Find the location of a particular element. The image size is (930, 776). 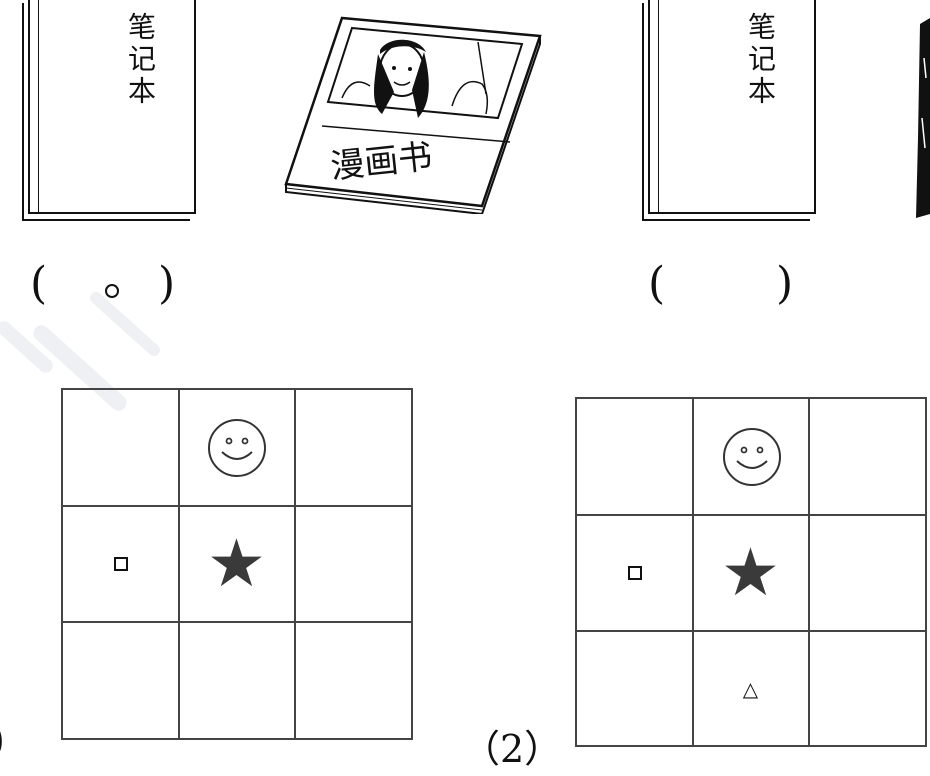

problem-number-label: ) is located at coordinates (2, 740).